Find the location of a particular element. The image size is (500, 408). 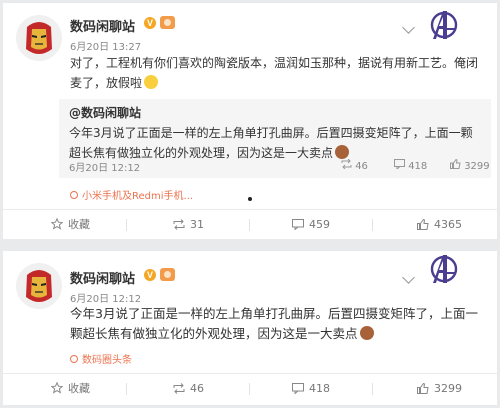

source-link: 数码圈头条 is located at coordinates (101, 358).